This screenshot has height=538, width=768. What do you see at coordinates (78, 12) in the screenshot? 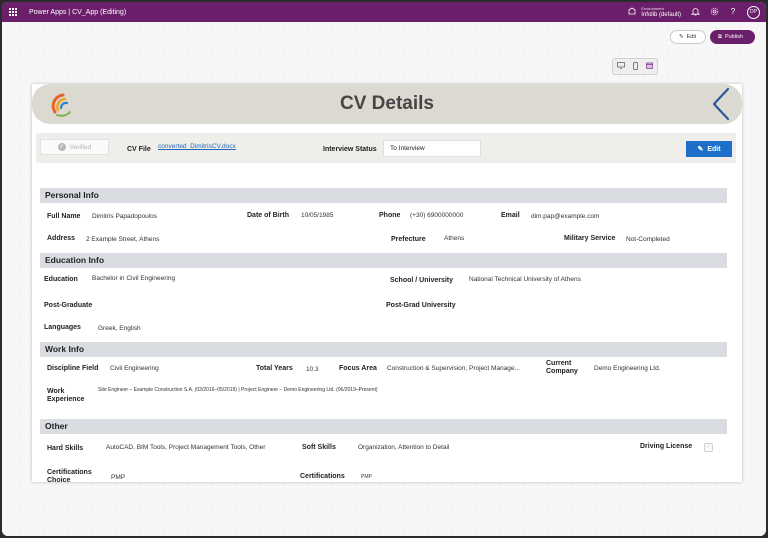
I see `app-name: Power Apps | CV_App (Editing)` at bounding box center [78, 12].